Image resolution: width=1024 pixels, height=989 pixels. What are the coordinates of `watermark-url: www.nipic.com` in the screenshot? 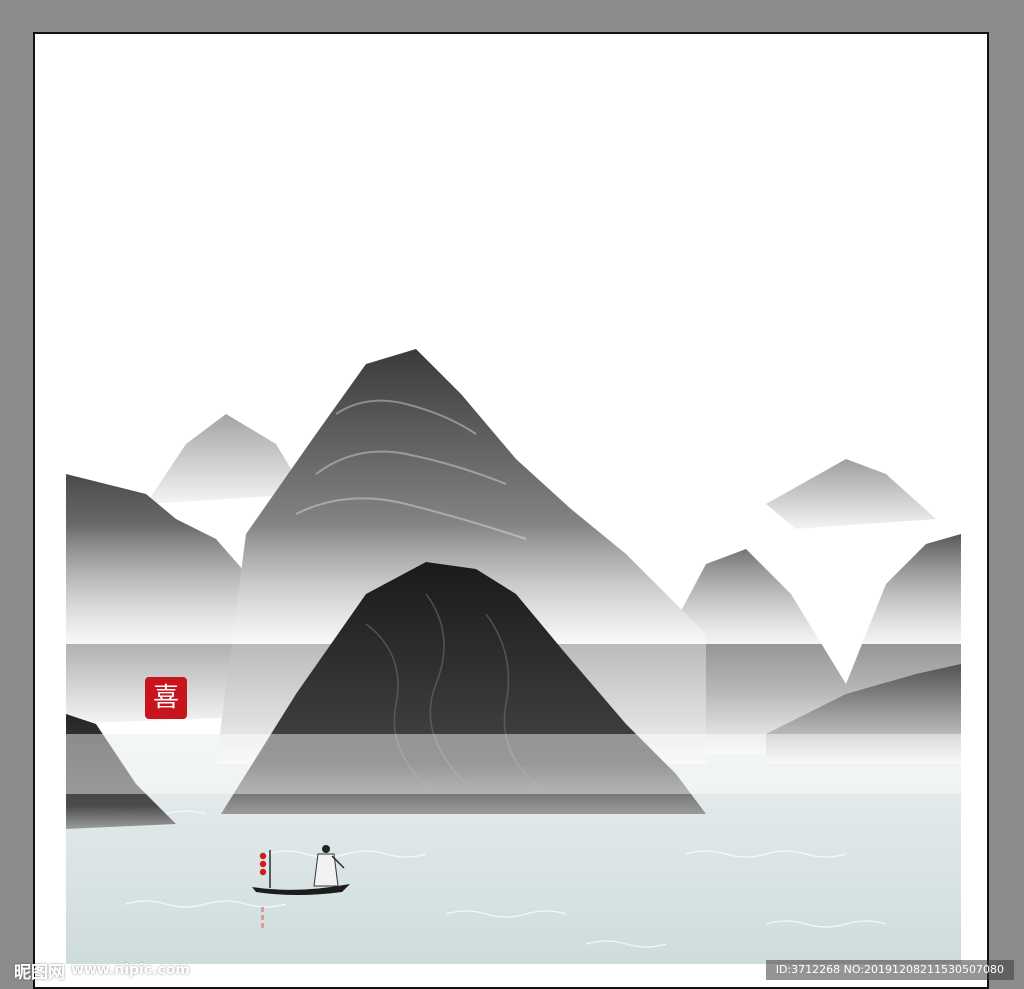 It's located at (130, 970).